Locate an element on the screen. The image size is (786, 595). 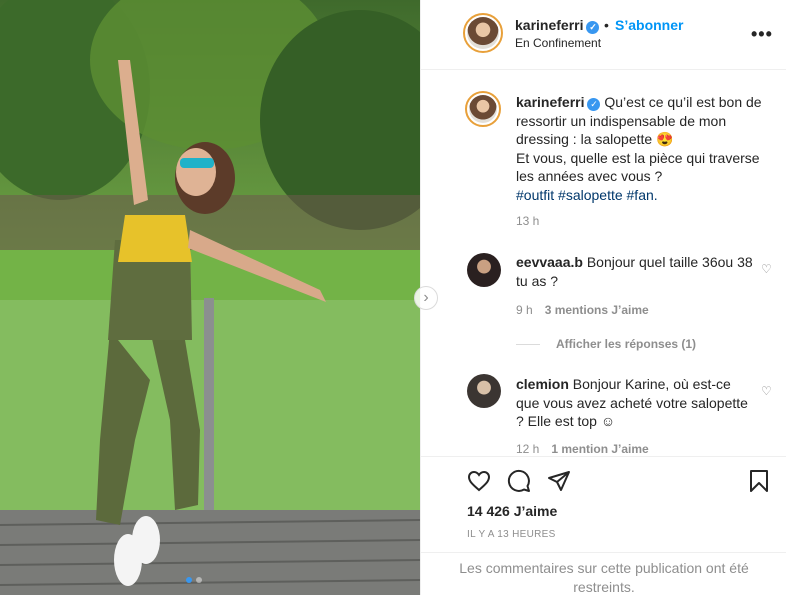
heart-icon is located at coordinates (479, 481).